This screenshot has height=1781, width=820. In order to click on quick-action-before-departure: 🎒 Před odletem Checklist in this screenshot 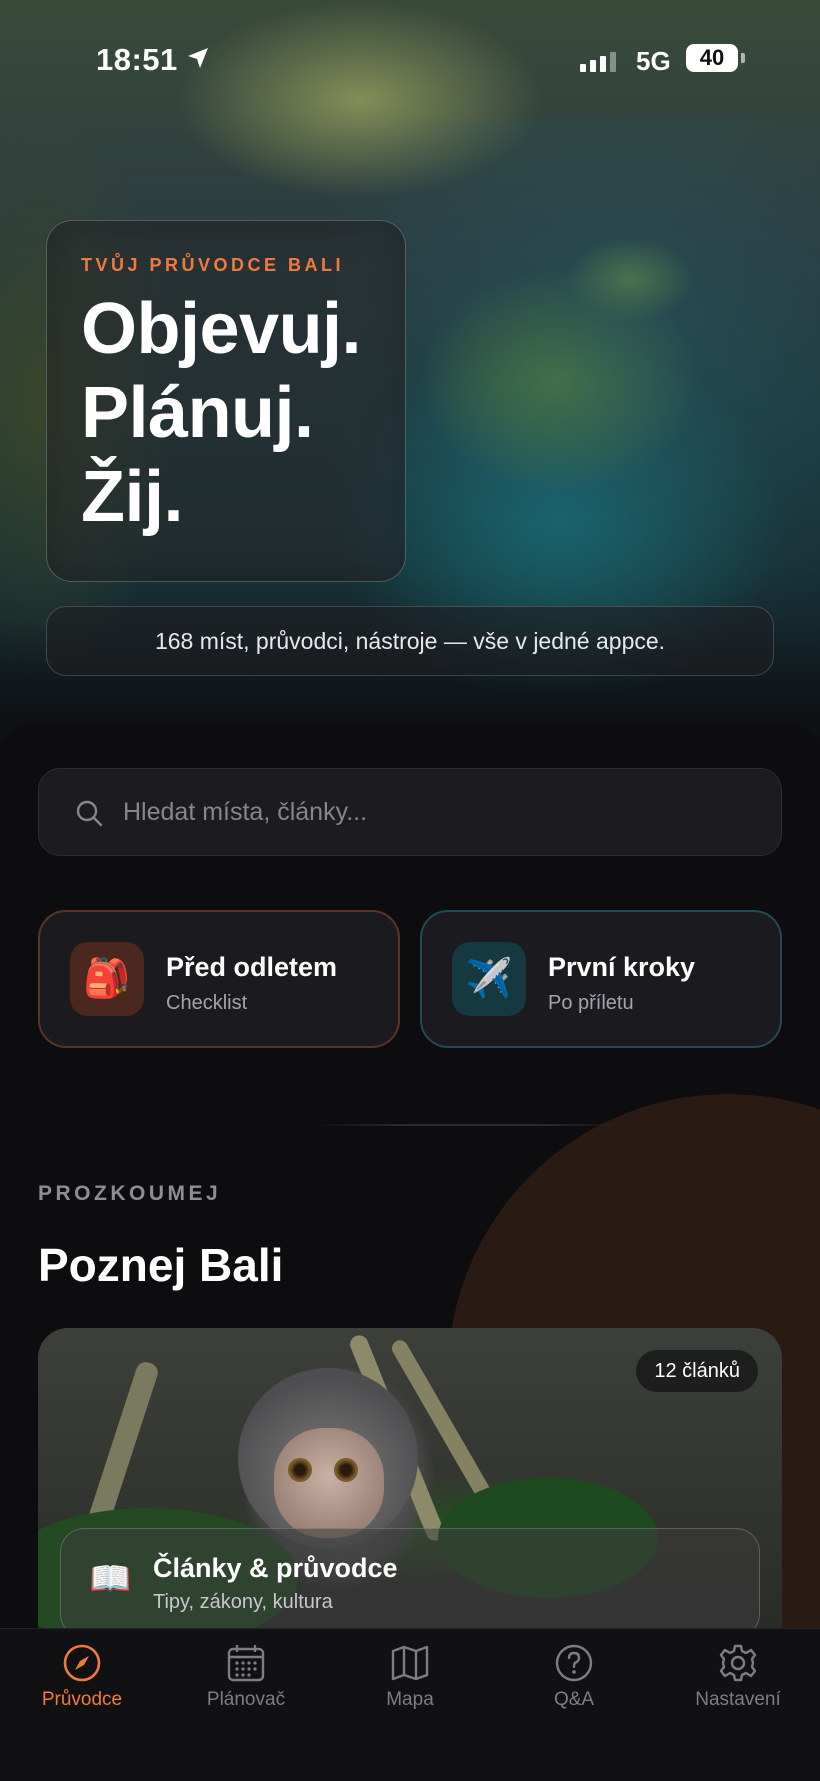, I will do `click(219, 979)`.